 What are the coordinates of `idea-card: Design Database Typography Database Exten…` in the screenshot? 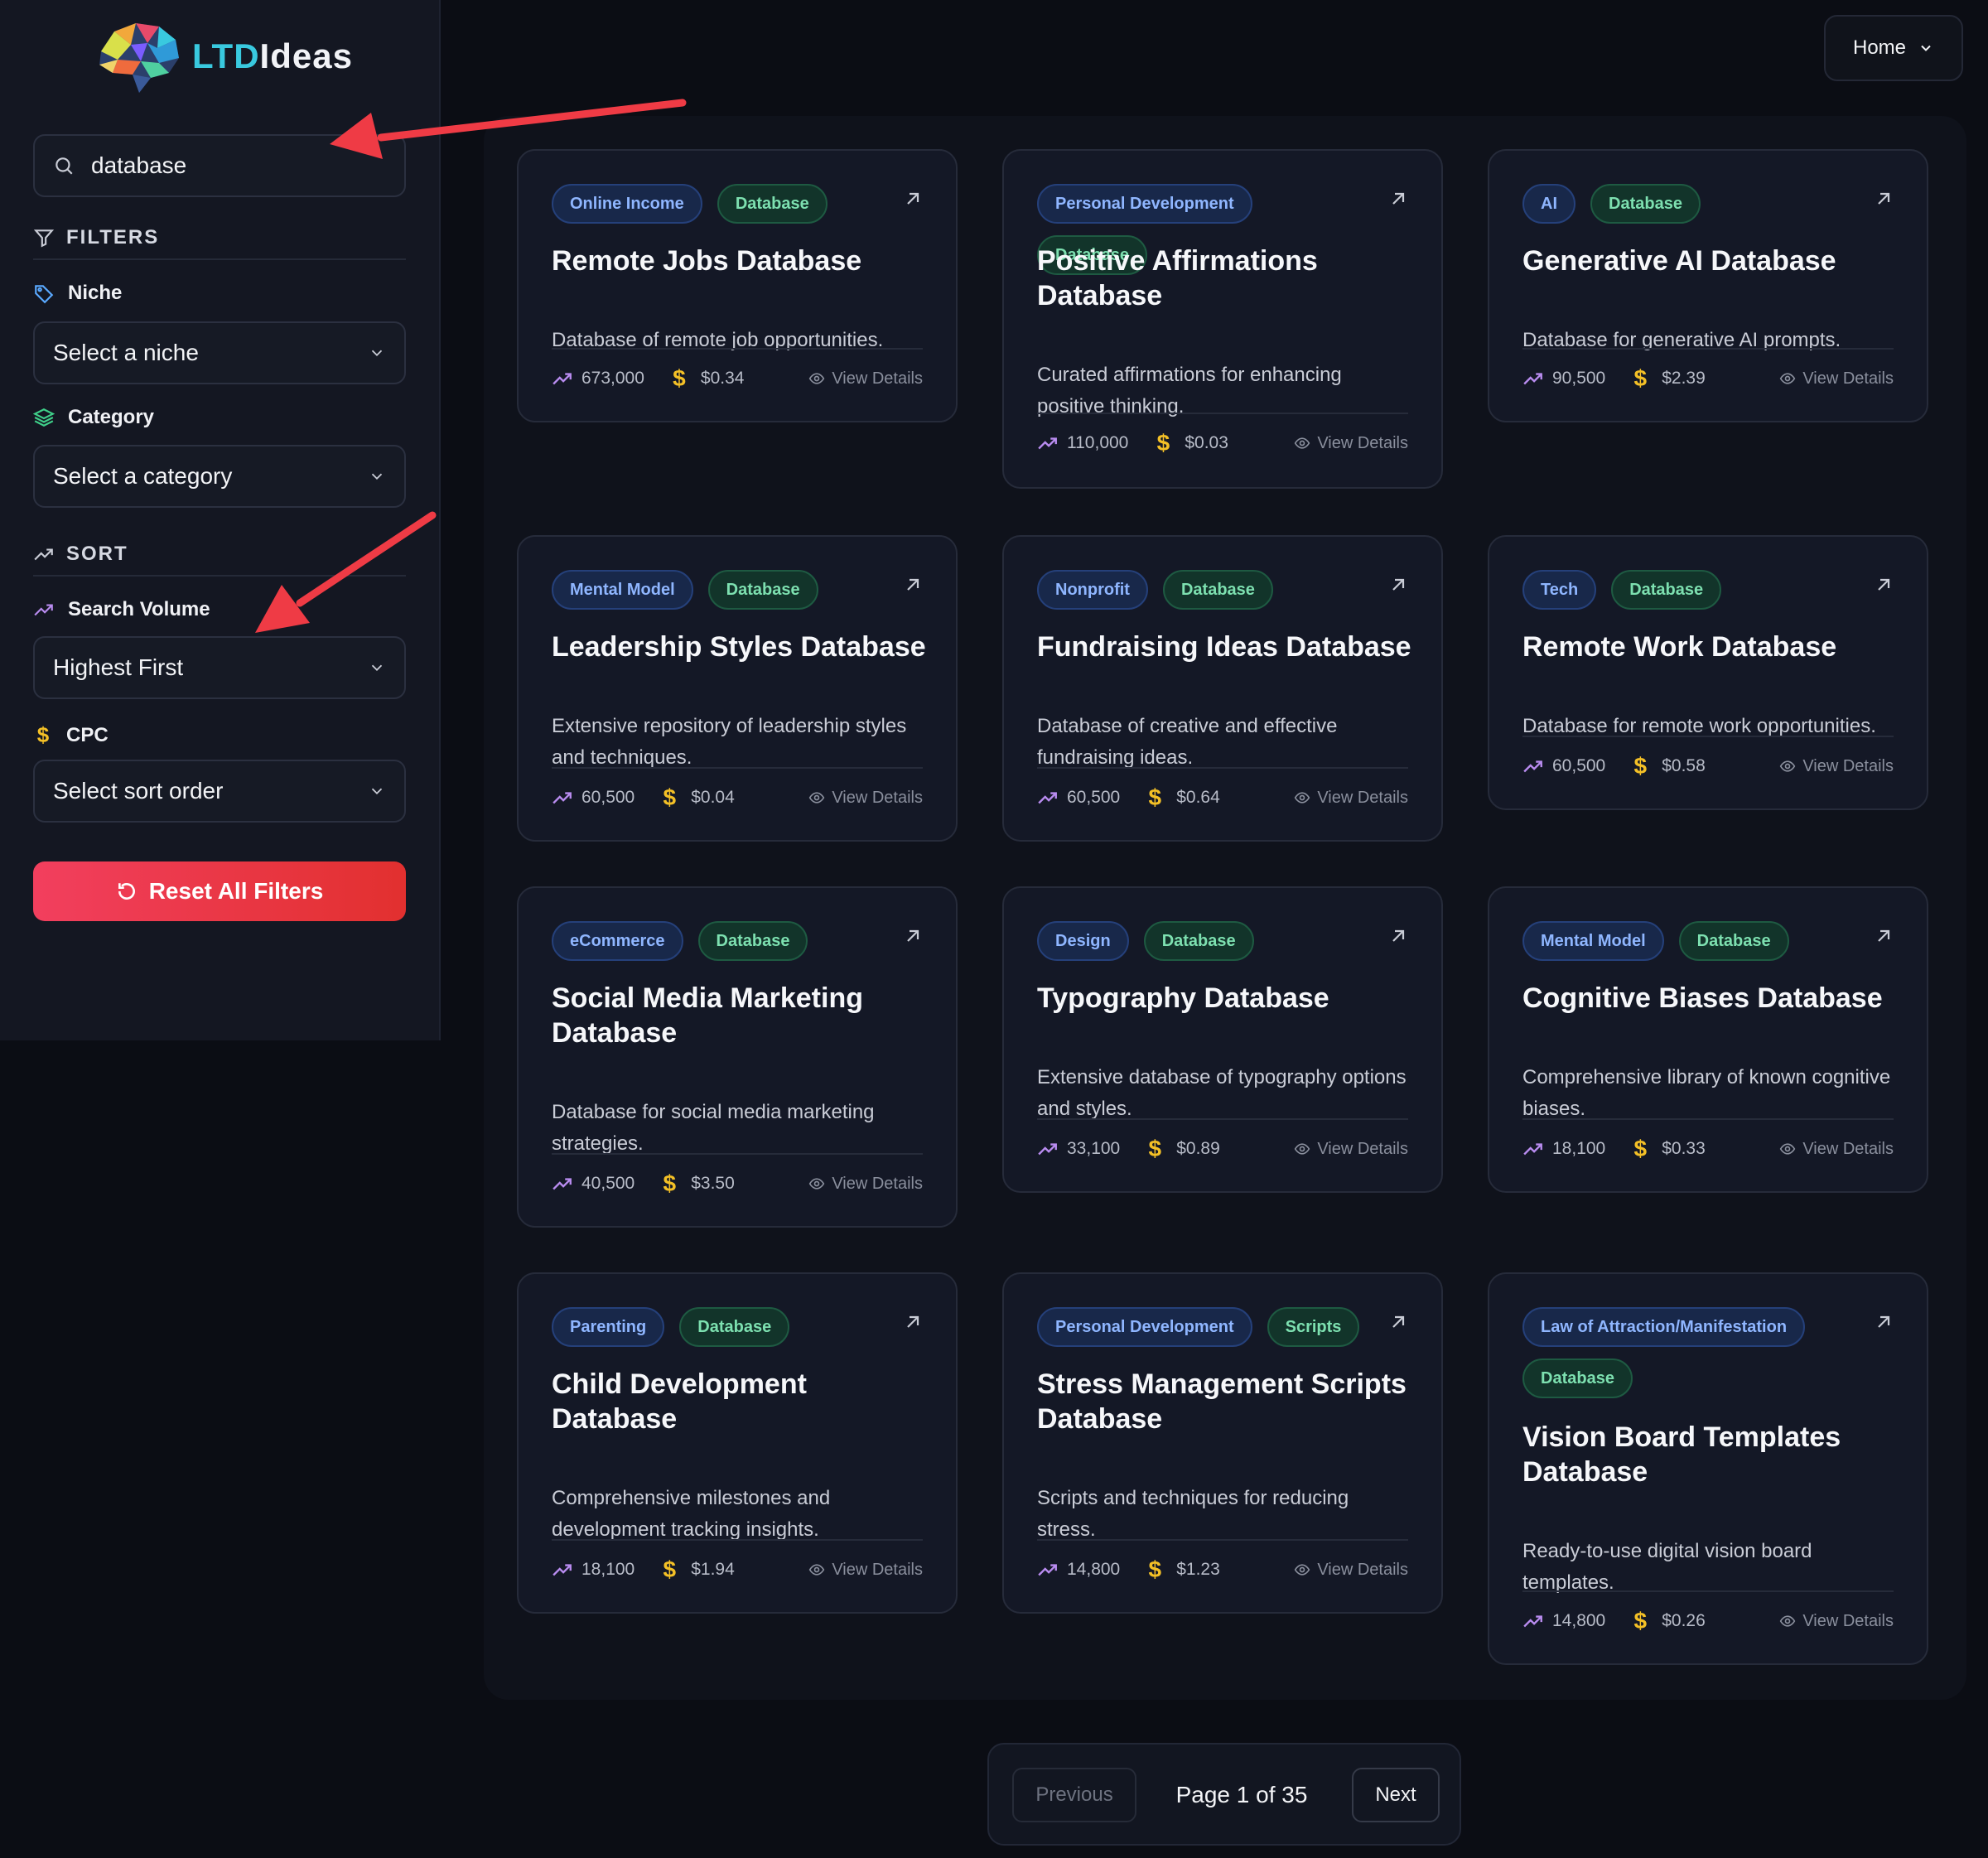 It's located at (1222, 1039).